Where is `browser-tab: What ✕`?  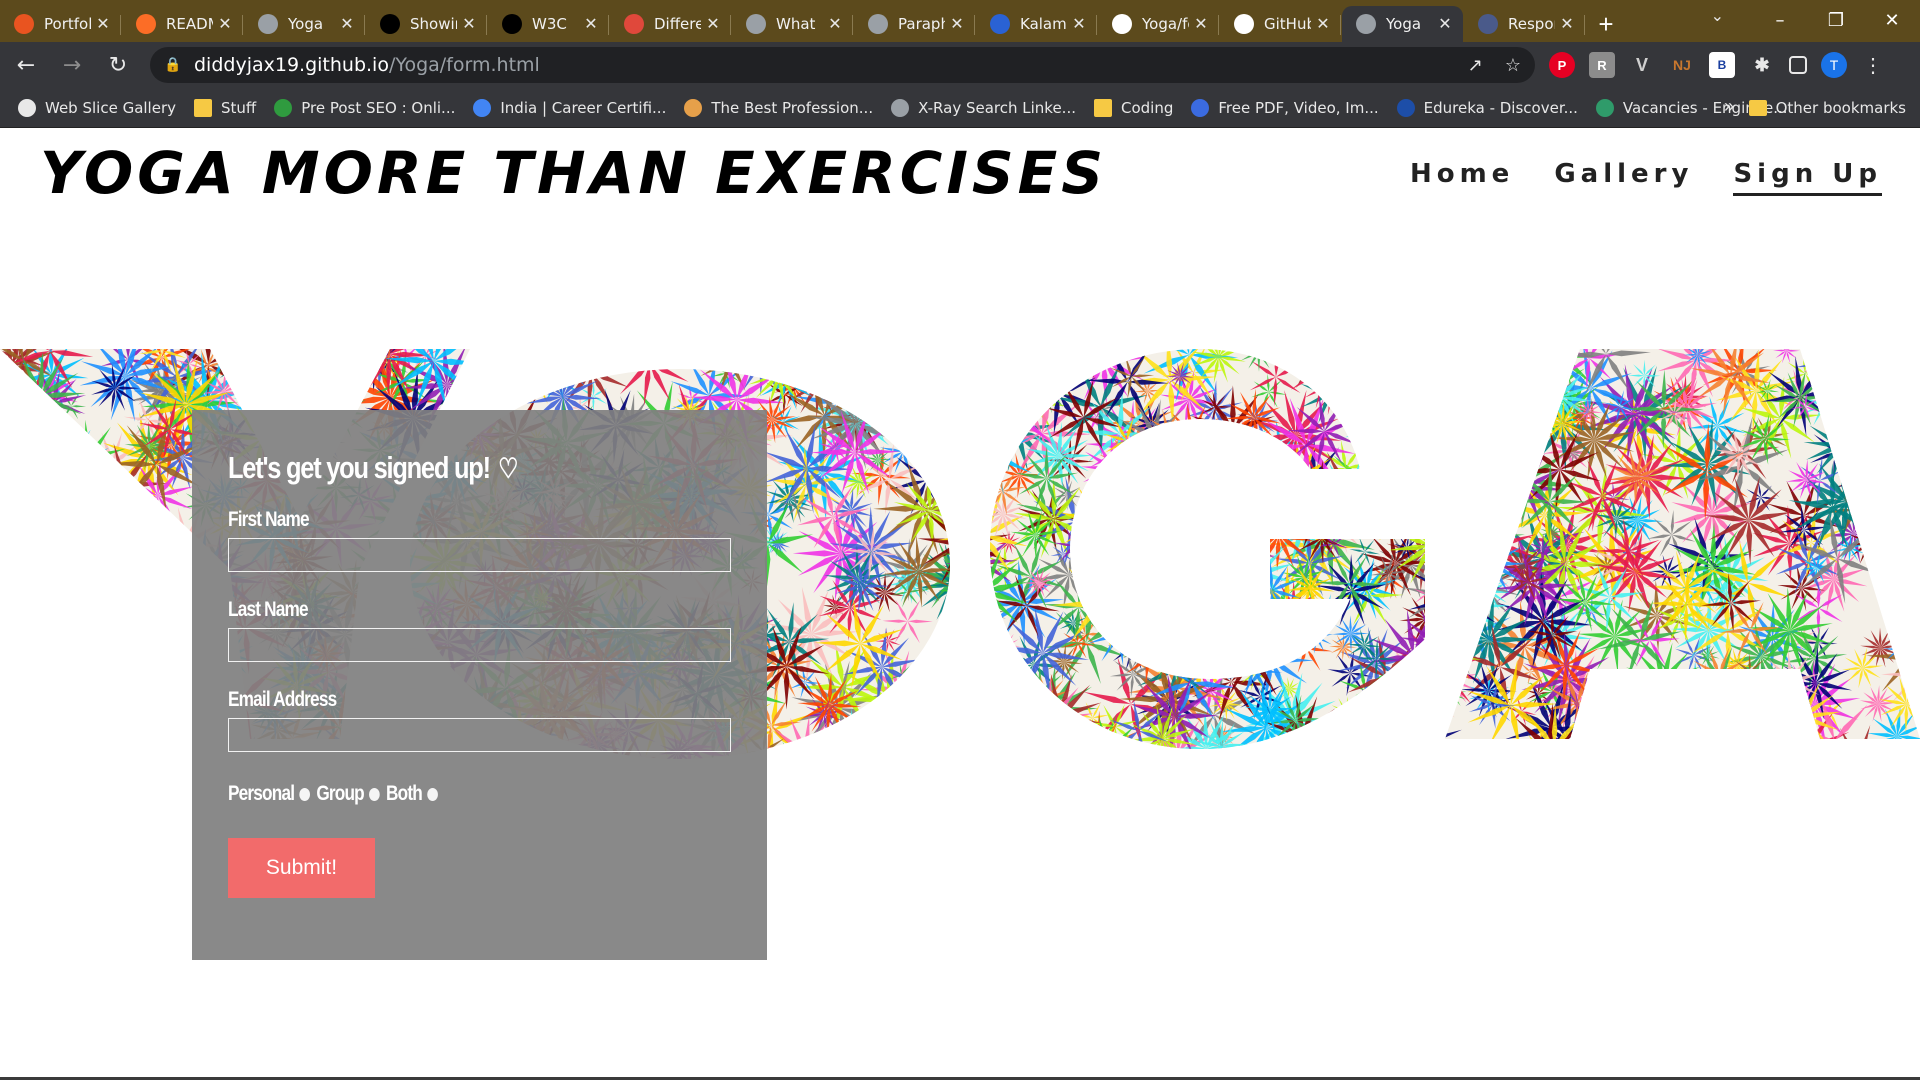
browser-tab: What ✕ is located at coordinates (792, 24).